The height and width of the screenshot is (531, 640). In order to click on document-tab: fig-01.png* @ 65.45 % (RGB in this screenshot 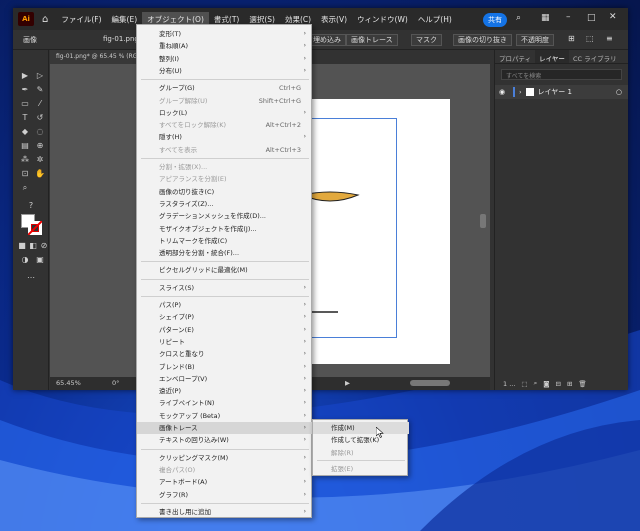, I will do `click(100, 57)`.